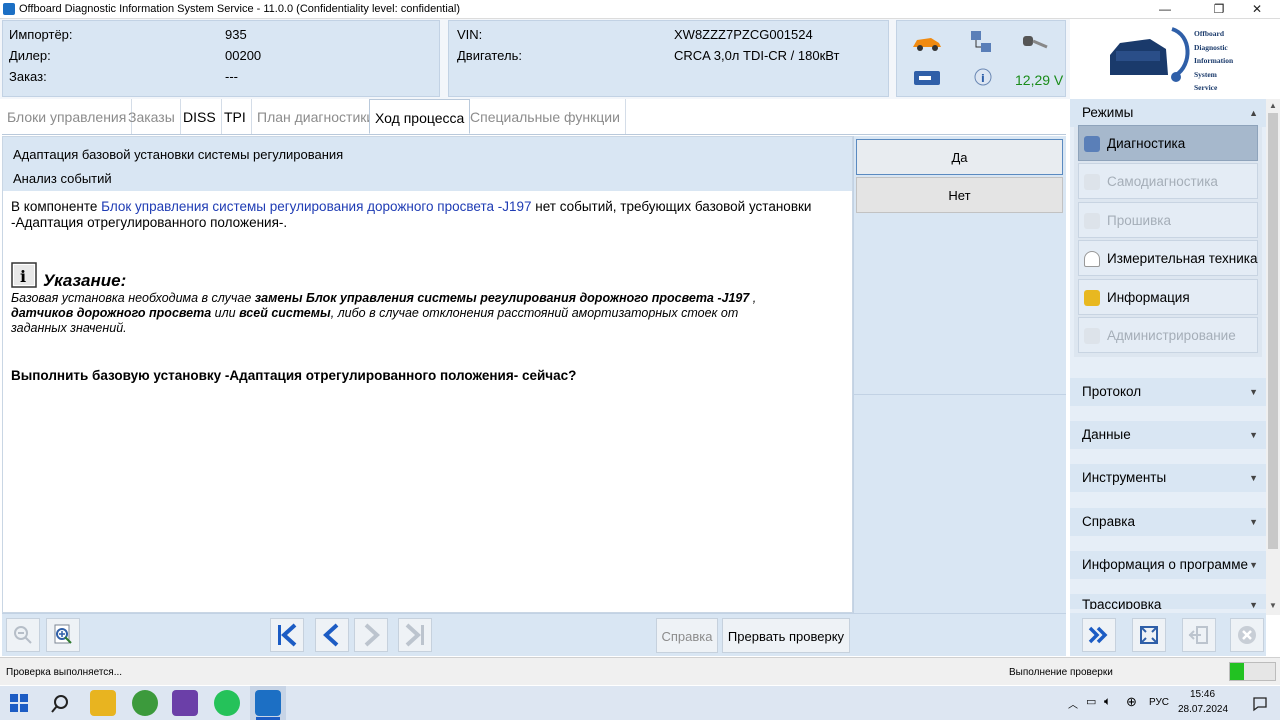 The width and height of the screenshot is (1280, 720). I want to click on minimize-button: —, so click(1165, 9).